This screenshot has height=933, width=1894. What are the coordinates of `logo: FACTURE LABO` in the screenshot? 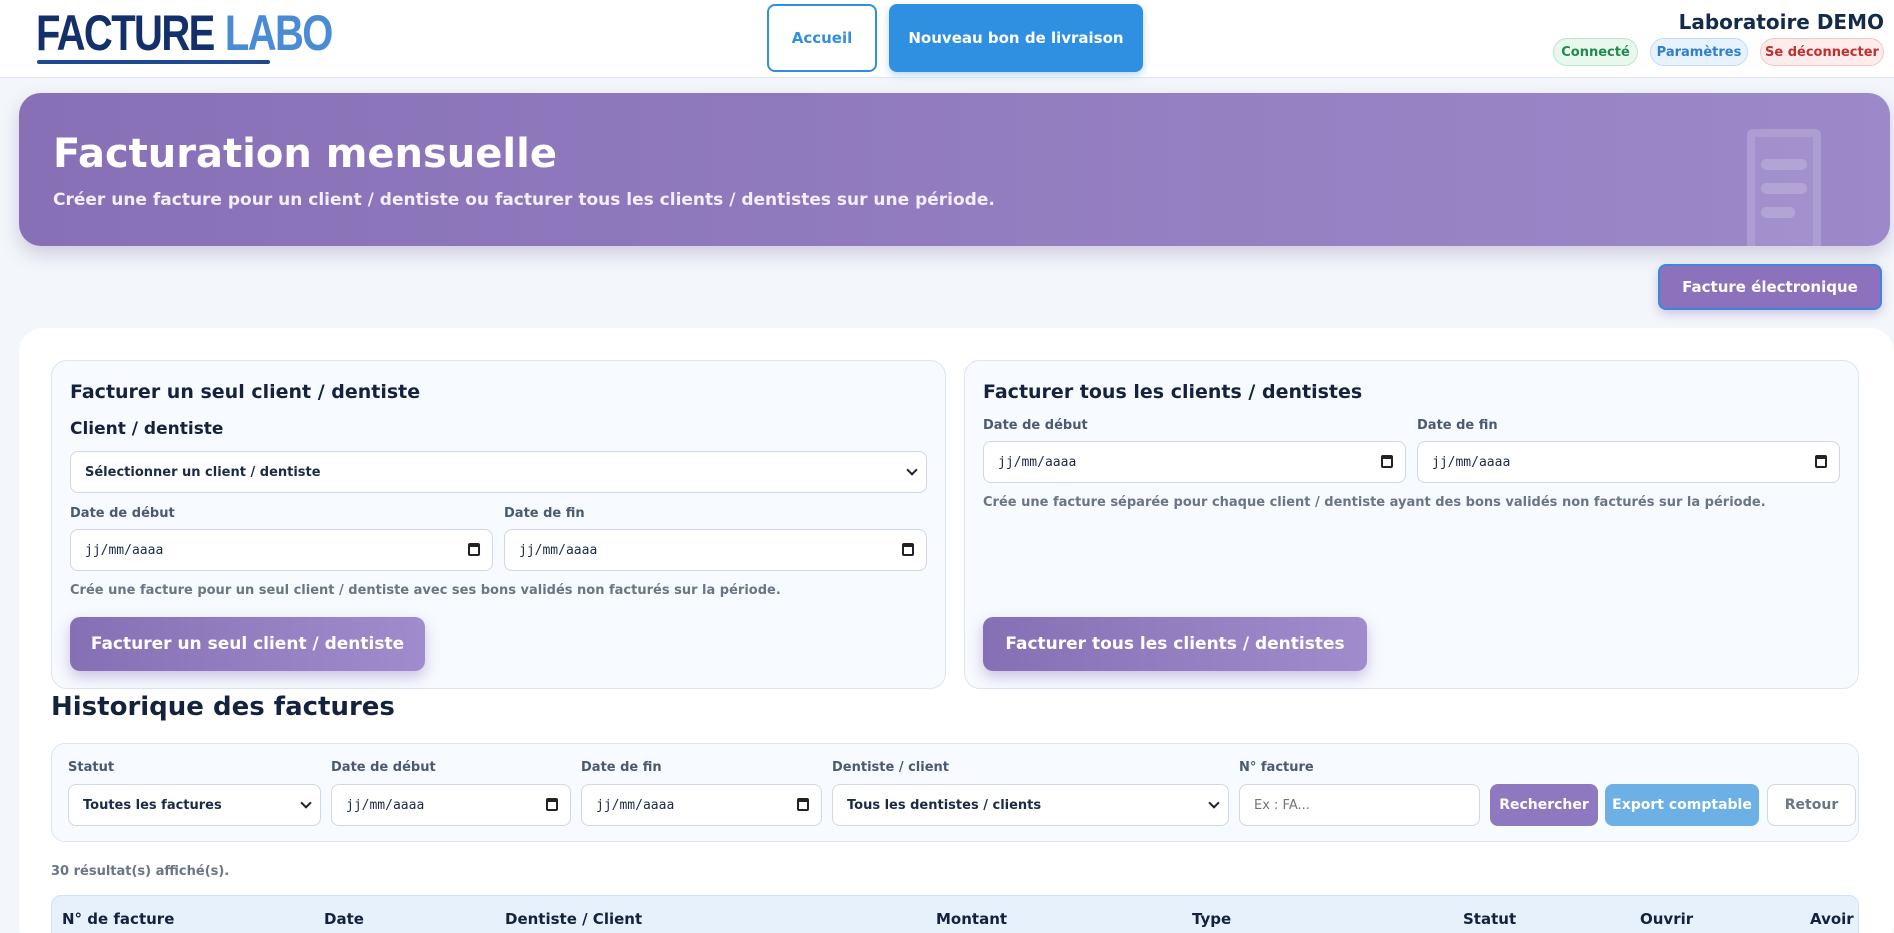 It's located at (185, 33).